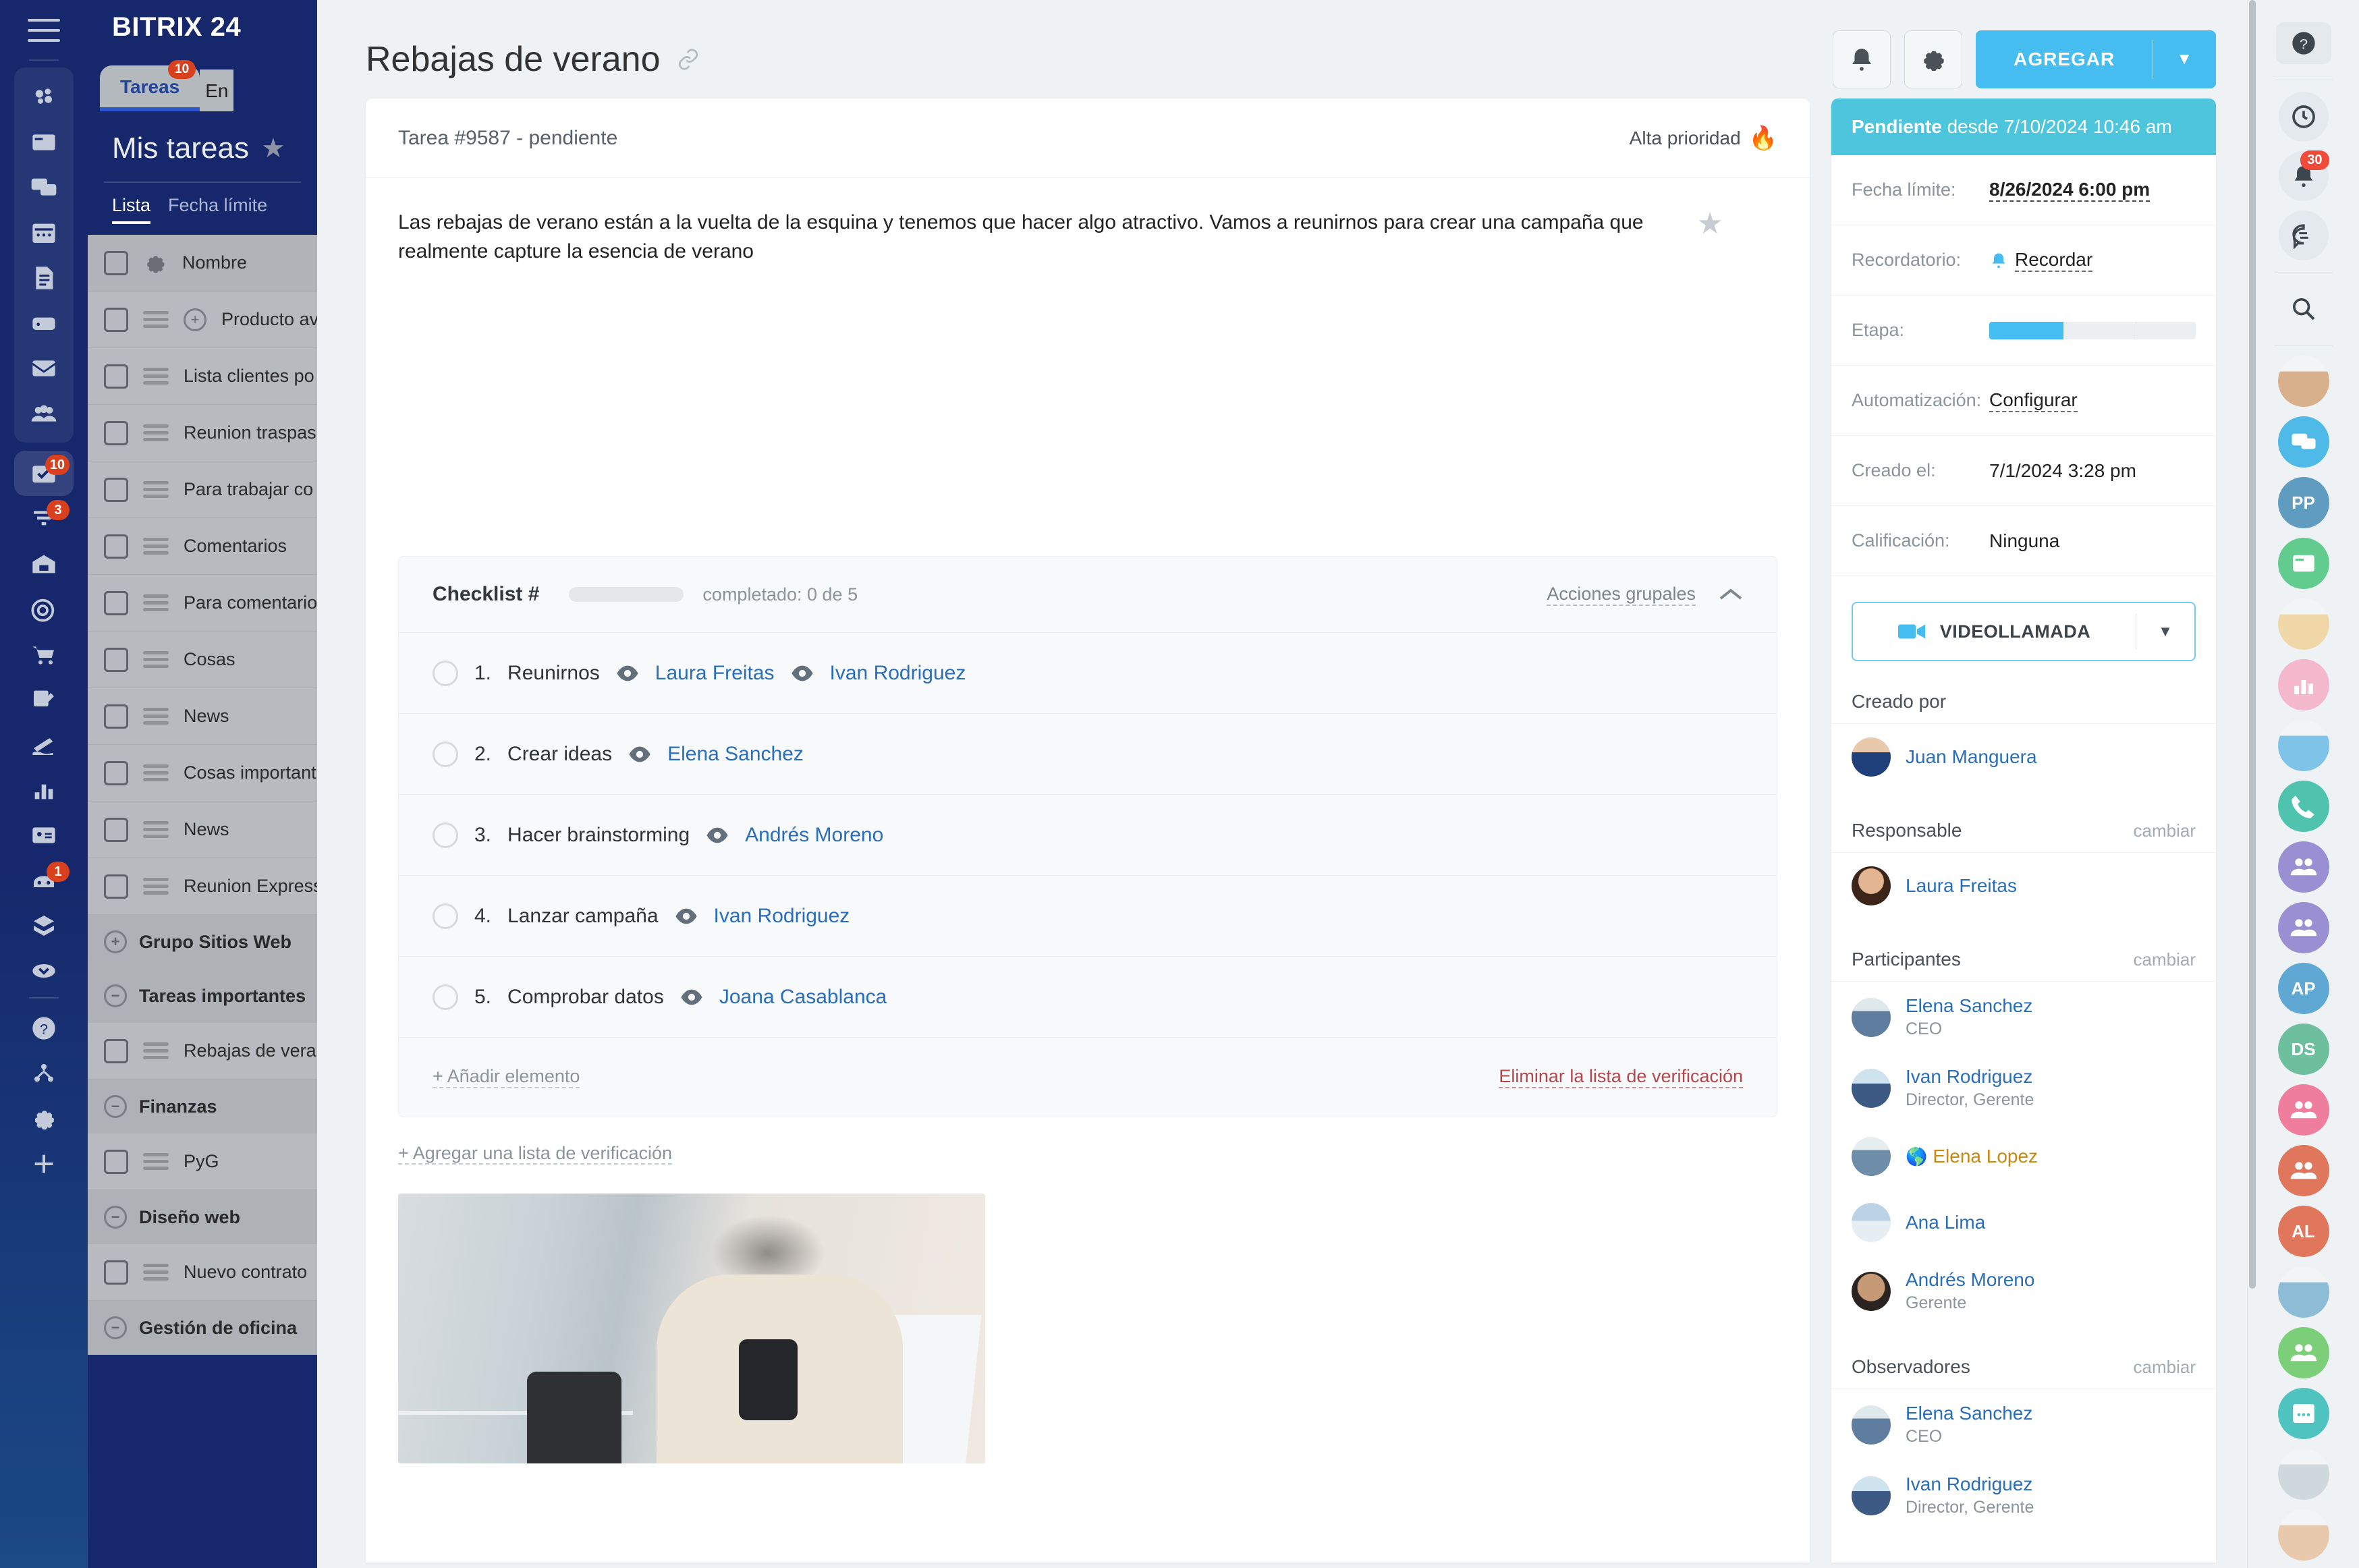 Image resolution: width=2359 pixels, height=1568 pixels. I want to click on task-row: + Producto avan, so click(203, 319).